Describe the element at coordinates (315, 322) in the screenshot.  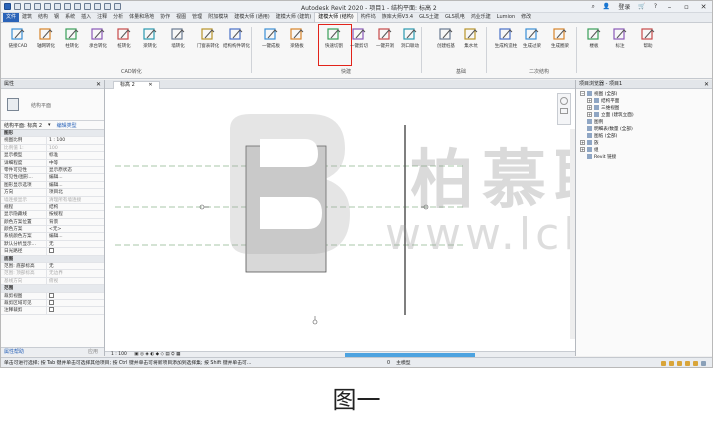
I see `elevation-marker` at that location.